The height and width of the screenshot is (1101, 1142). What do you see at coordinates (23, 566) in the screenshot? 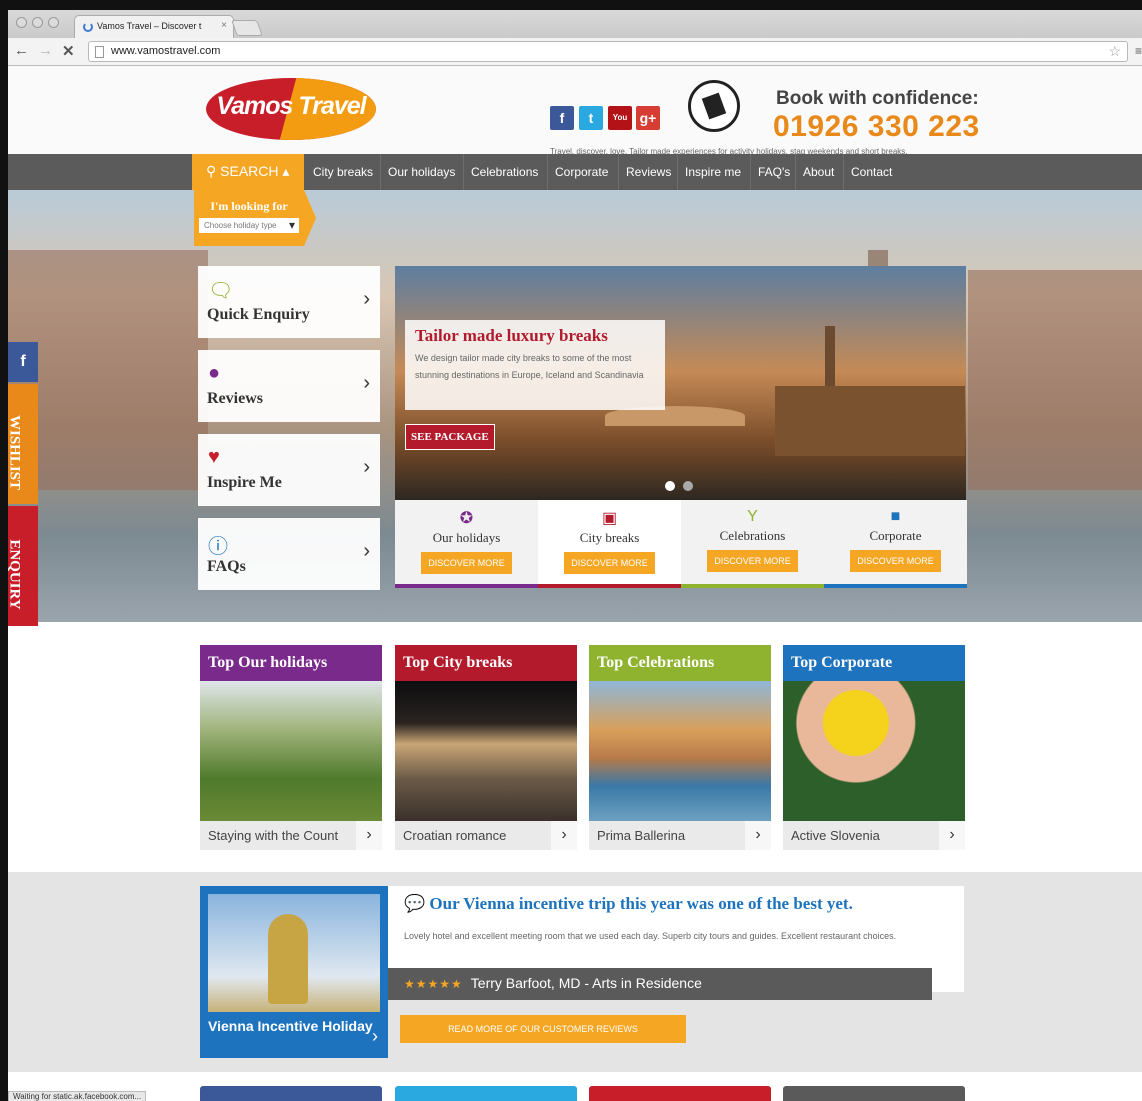
I see `enquiry-tab: ENQUIRY` at bounding box center [23, 566].